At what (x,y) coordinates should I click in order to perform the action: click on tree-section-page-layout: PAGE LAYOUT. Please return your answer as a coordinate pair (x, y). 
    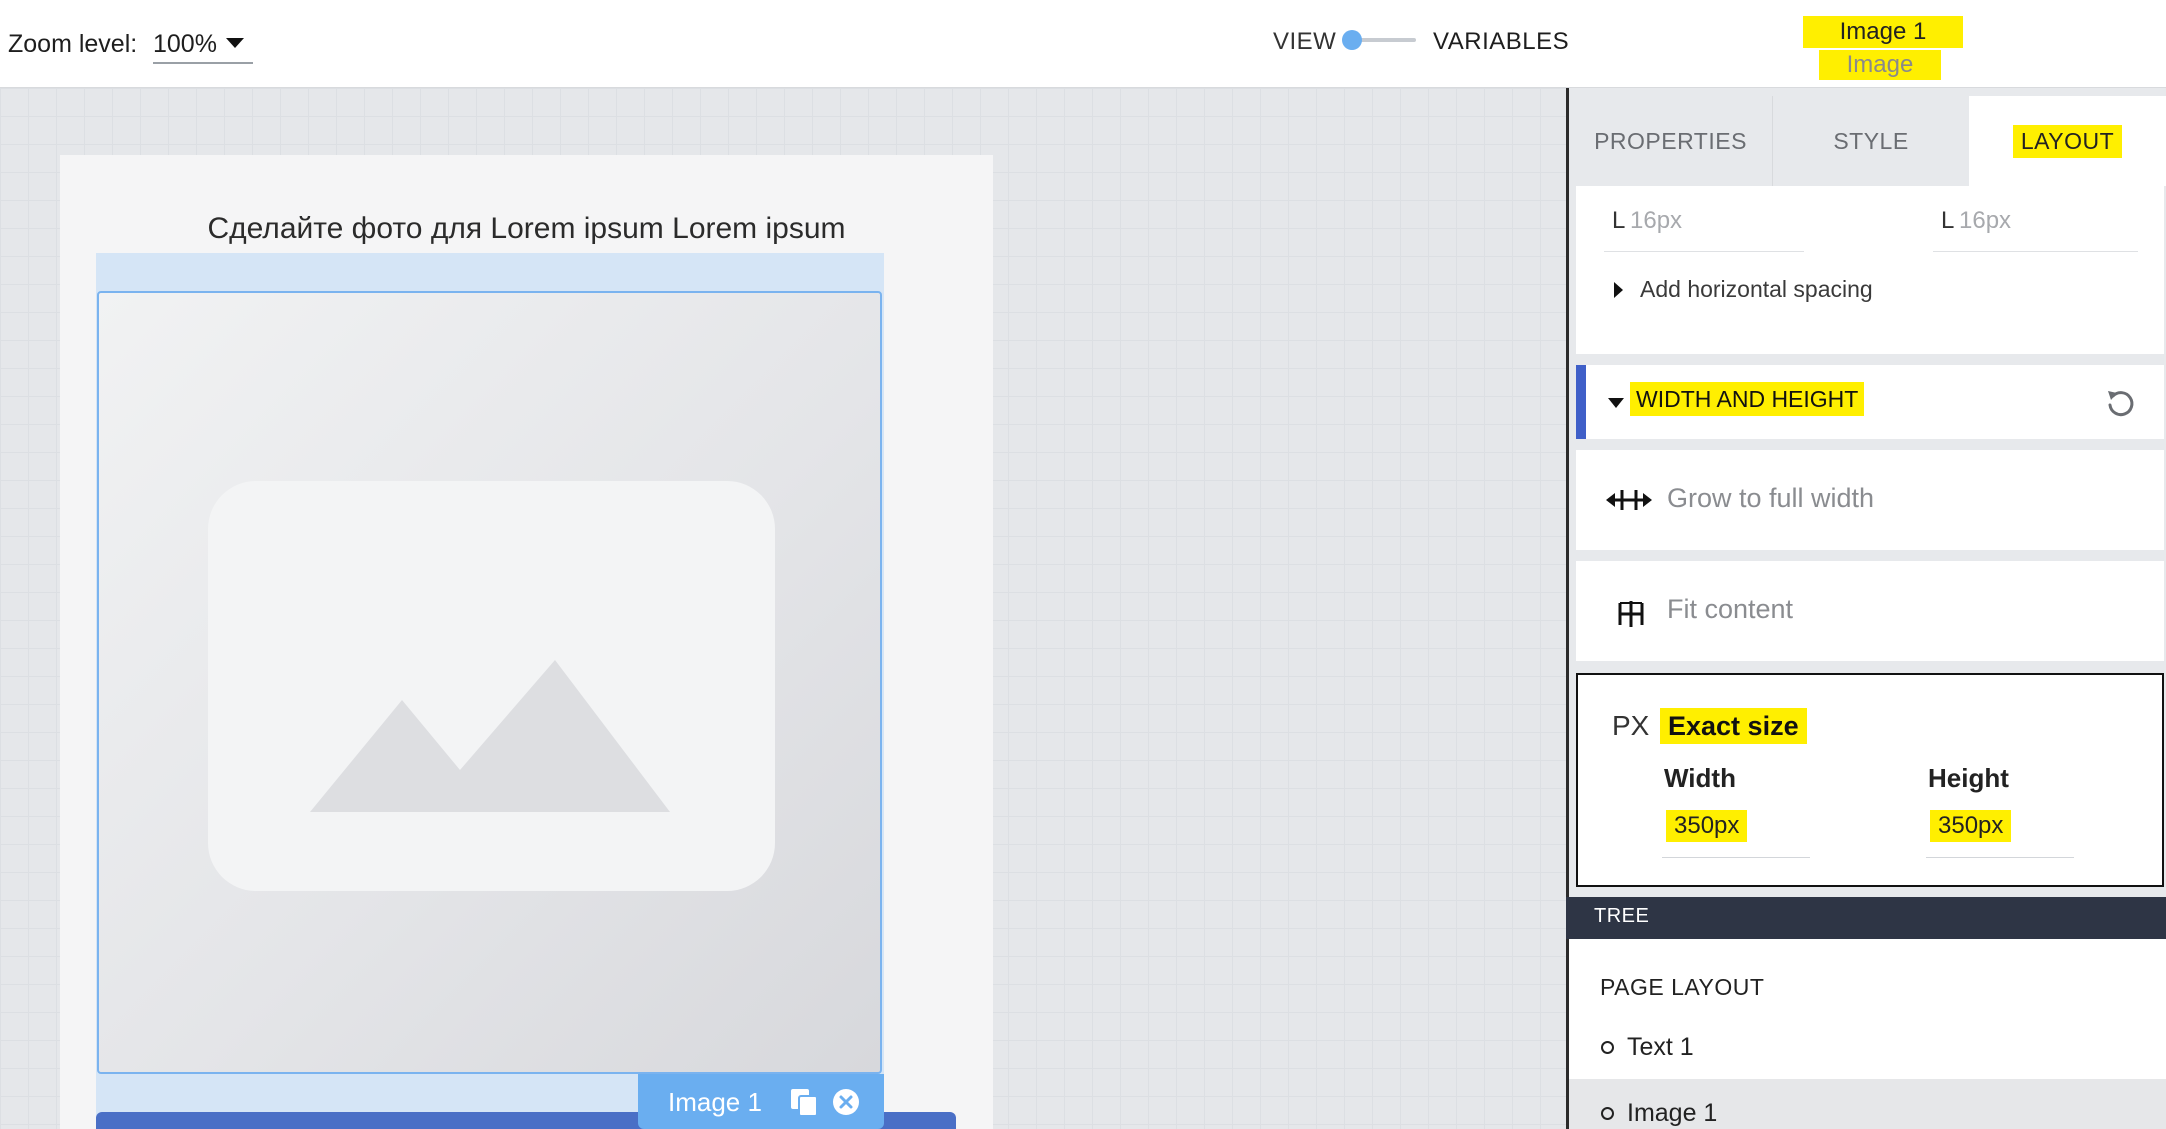
    Looking at the image, I should click on (1682, 987).